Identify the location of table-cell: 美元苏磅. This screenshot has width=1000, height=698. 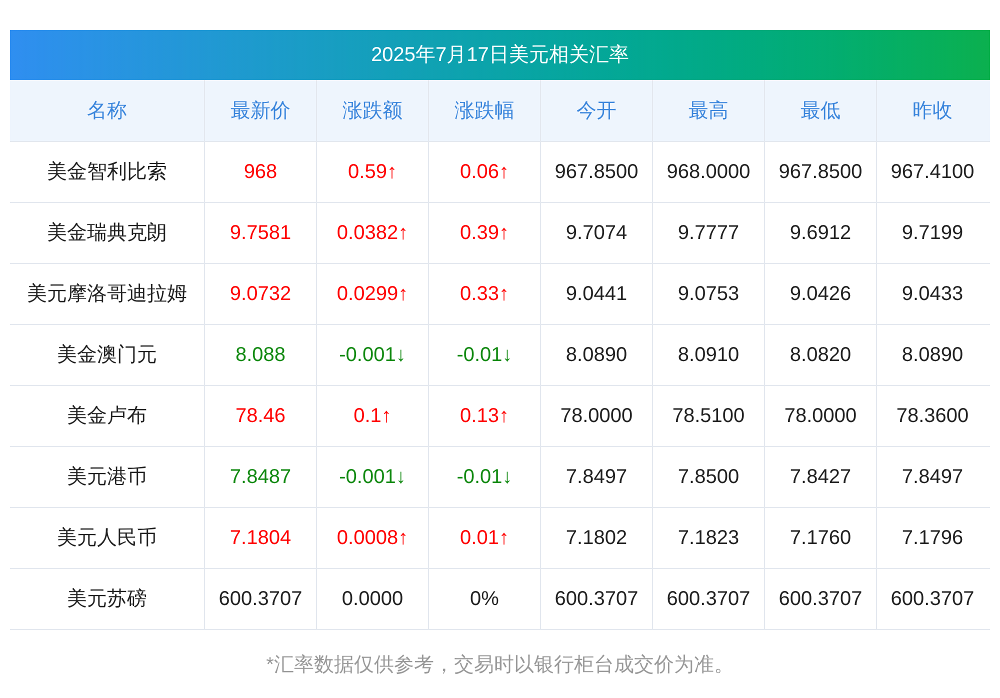
(107, 599).